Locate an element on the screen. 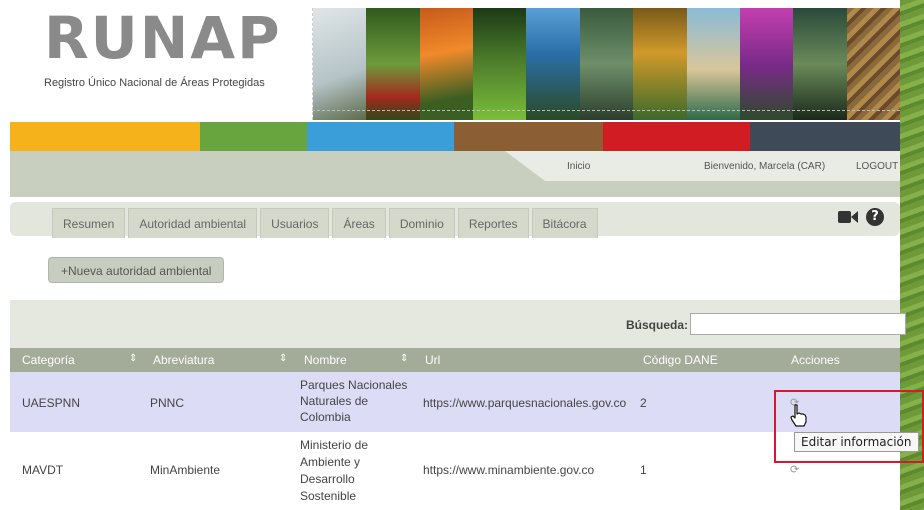  add-authority-button: +Nueva autoridad ambiental is located at coordinates (136, 270).